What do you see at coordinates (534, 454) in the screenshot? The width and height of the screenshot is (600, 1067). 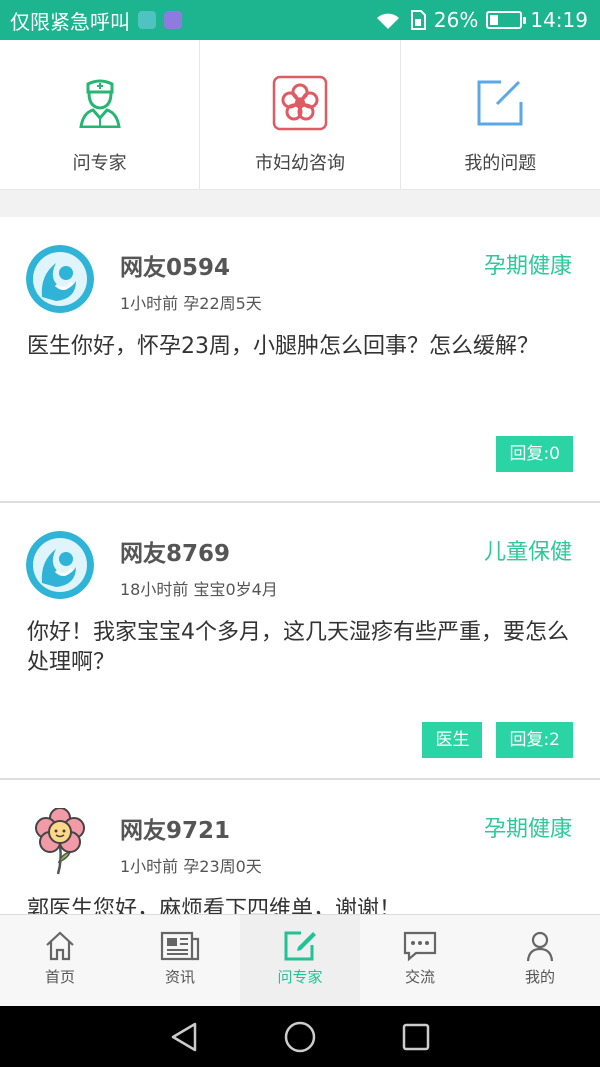 I see `reply-count-button: 回复:0` at bounding box center [534, 454].